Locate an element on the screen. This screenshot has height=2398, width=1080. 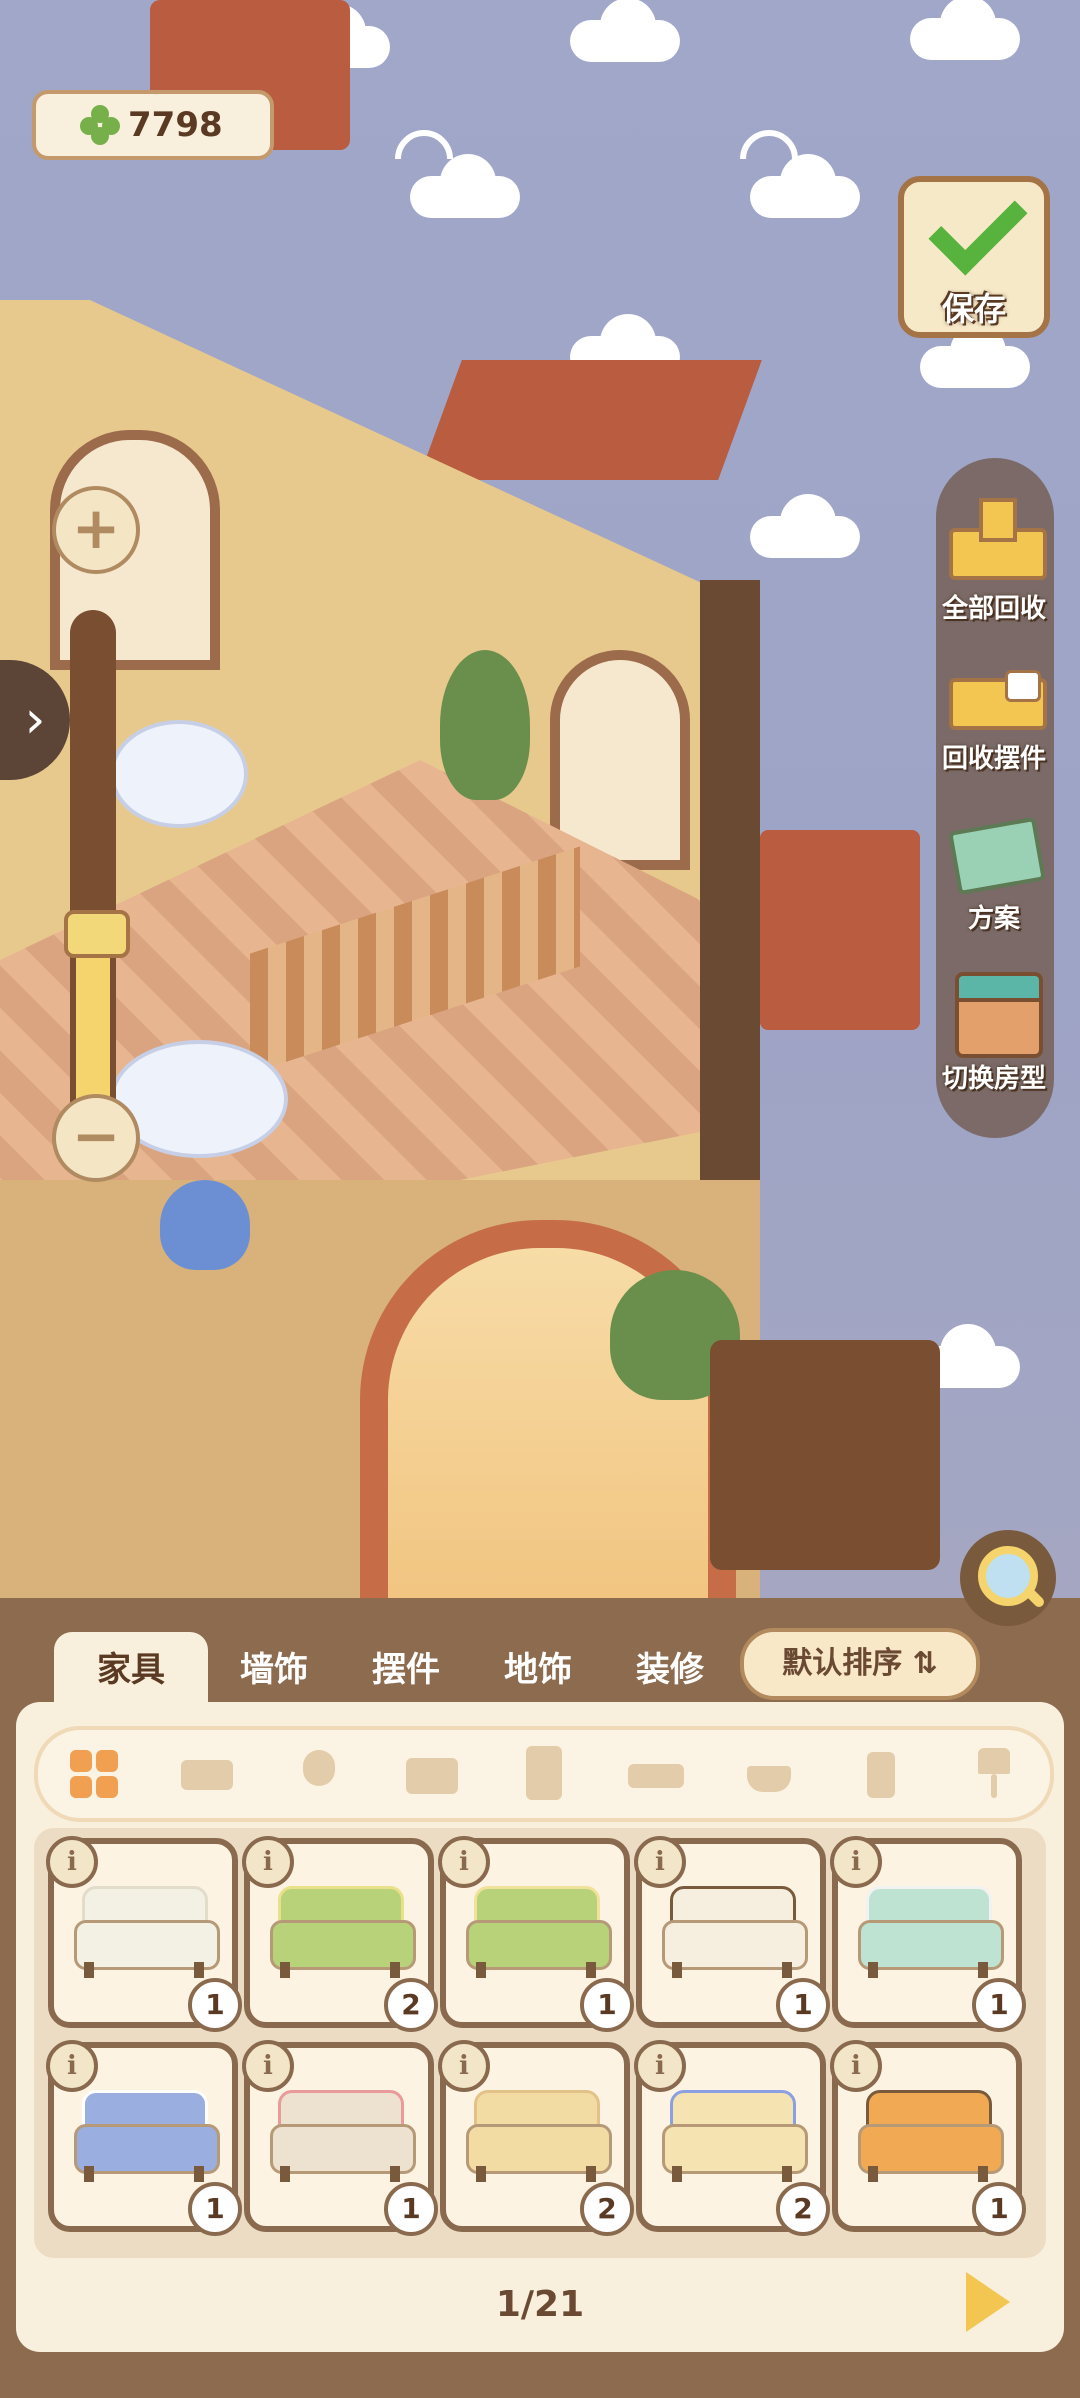
tab-wall-decor: 墙饰 is located at coordinates (274, 1670).